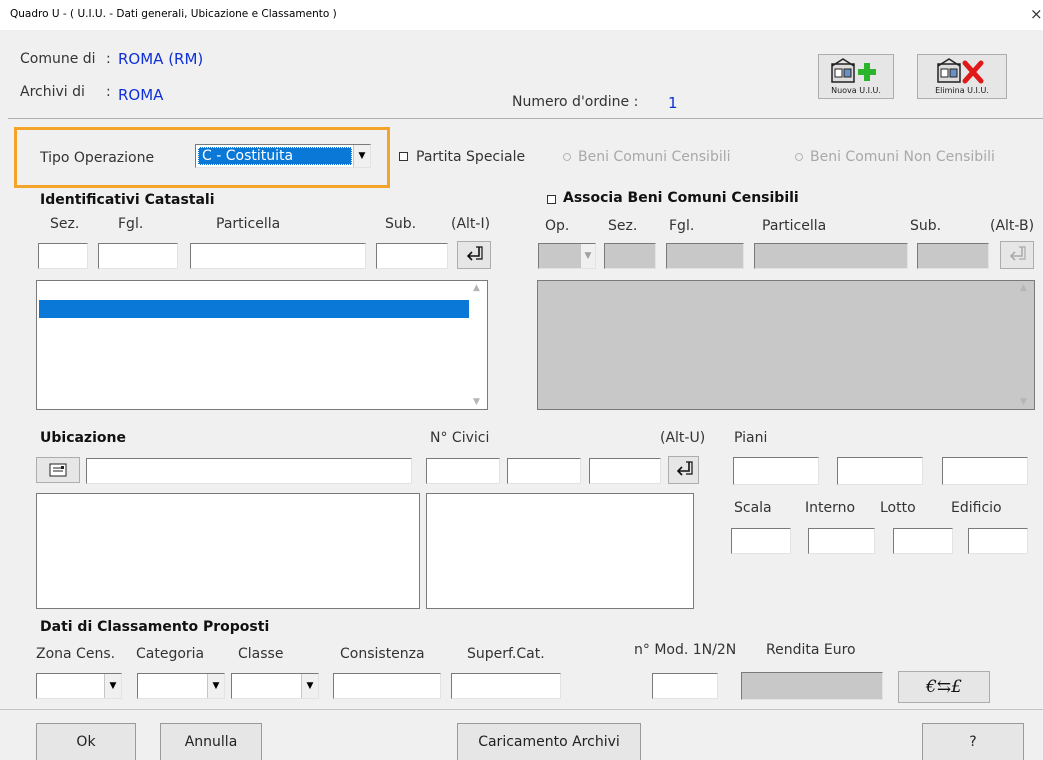 The image size is (1043, 760). Describe the element at coordinates (262, 345) in the screenshot. I see `identificativi-list: ▲ ▼` at that location.